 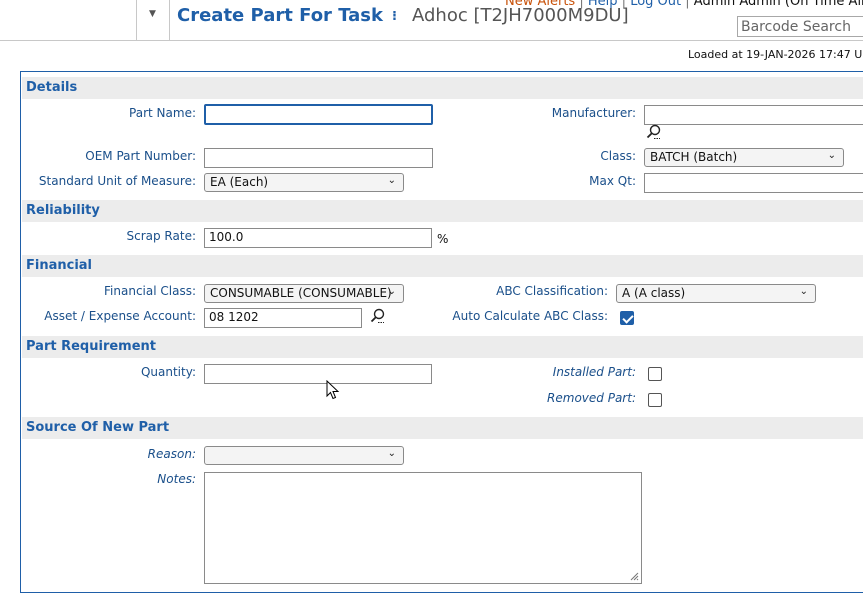 I want to click on notes-textarea, so click(x=423, y=528).